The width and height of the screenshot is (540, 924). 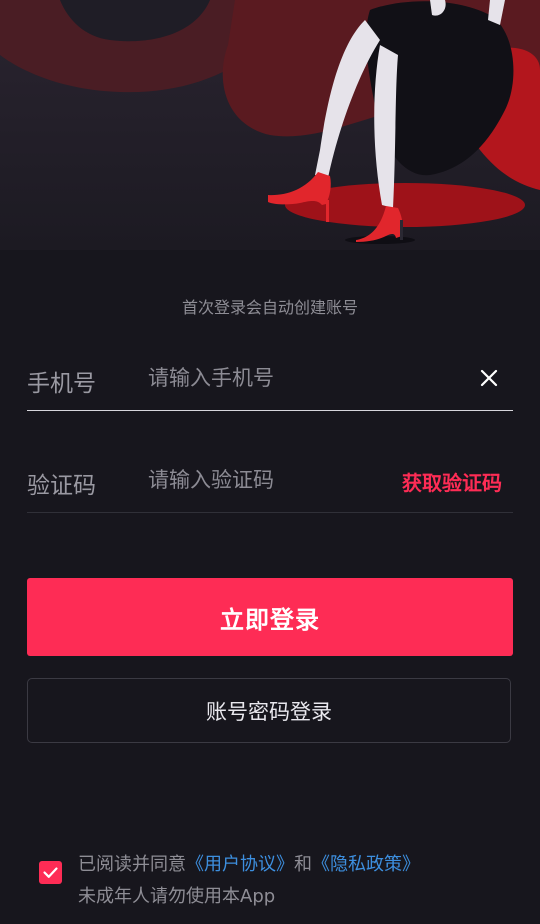 What do you see at coordinates (269, 710) in the screenshot?
I see `password-login-button: 账号密码登录` at bounding box center [269, 710].